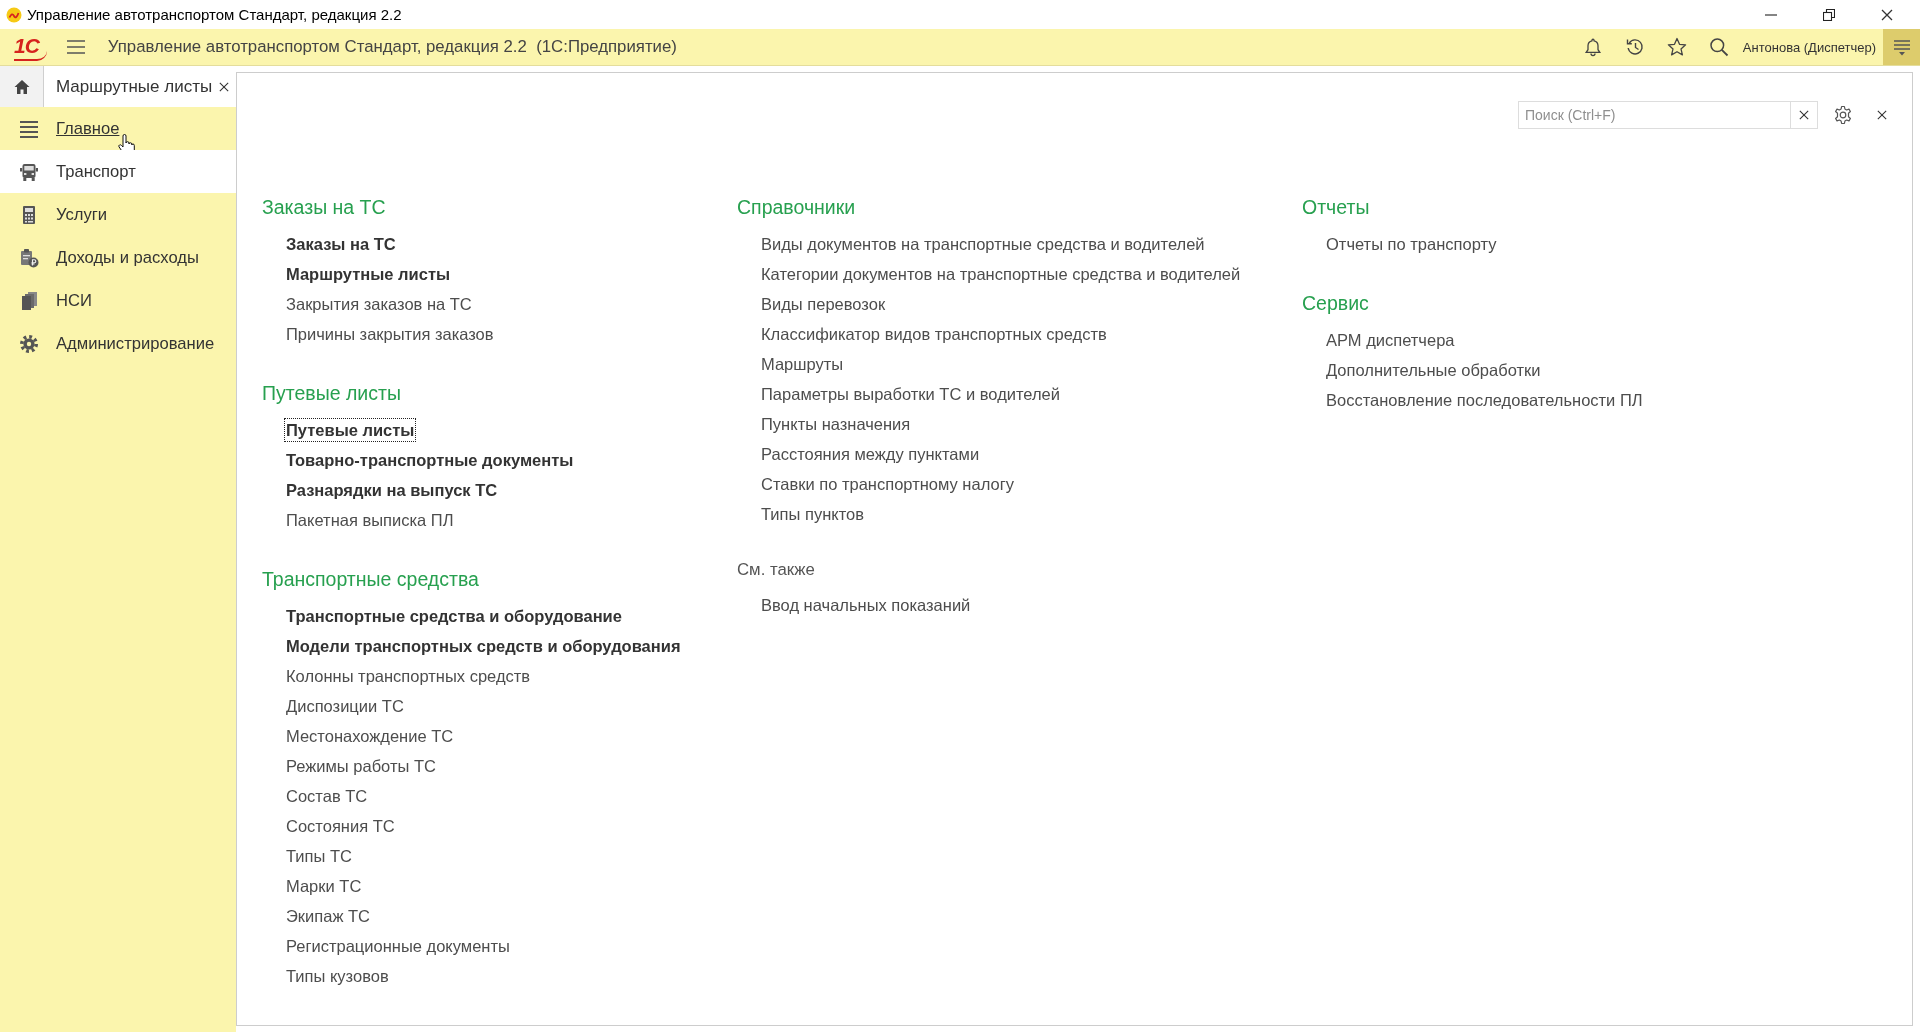 The height and width of the screenshot is (1032, 1920). Describe the element at coordinates (29, 257) in the screenshot. I see `clipboard-coin-icon` at that location.